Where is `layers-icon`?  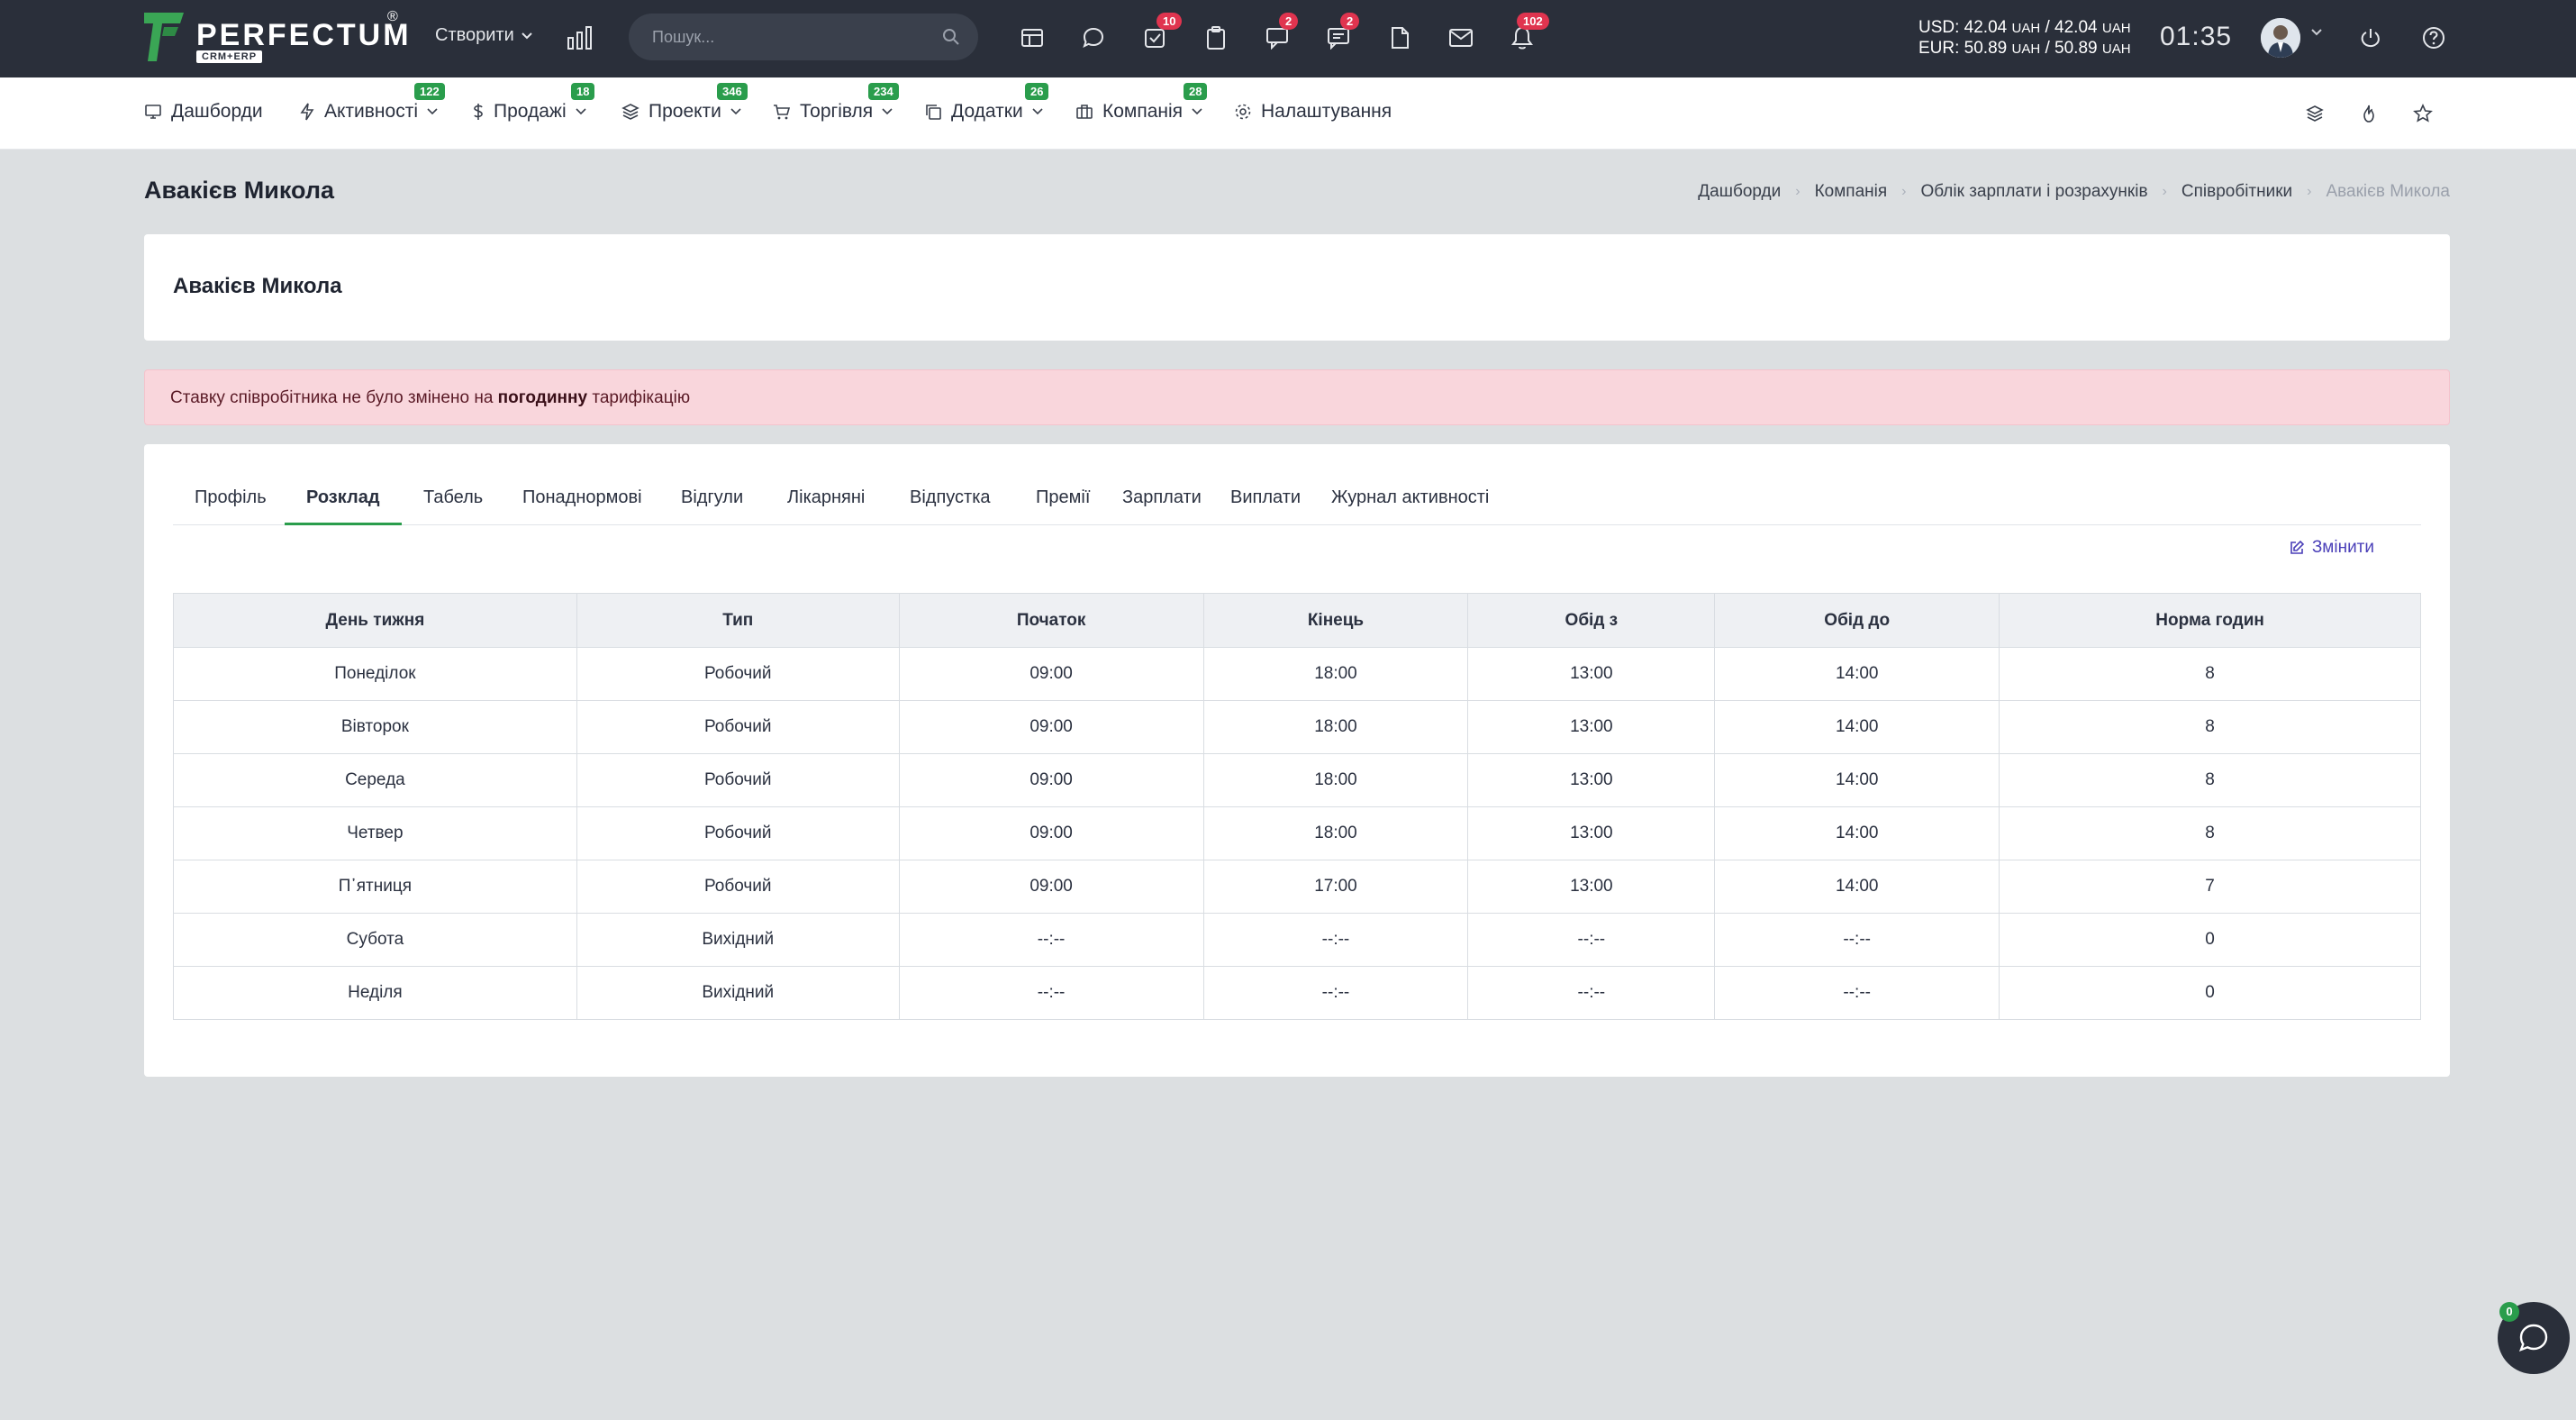
layers-icon is located at coordinates (2314, 113).